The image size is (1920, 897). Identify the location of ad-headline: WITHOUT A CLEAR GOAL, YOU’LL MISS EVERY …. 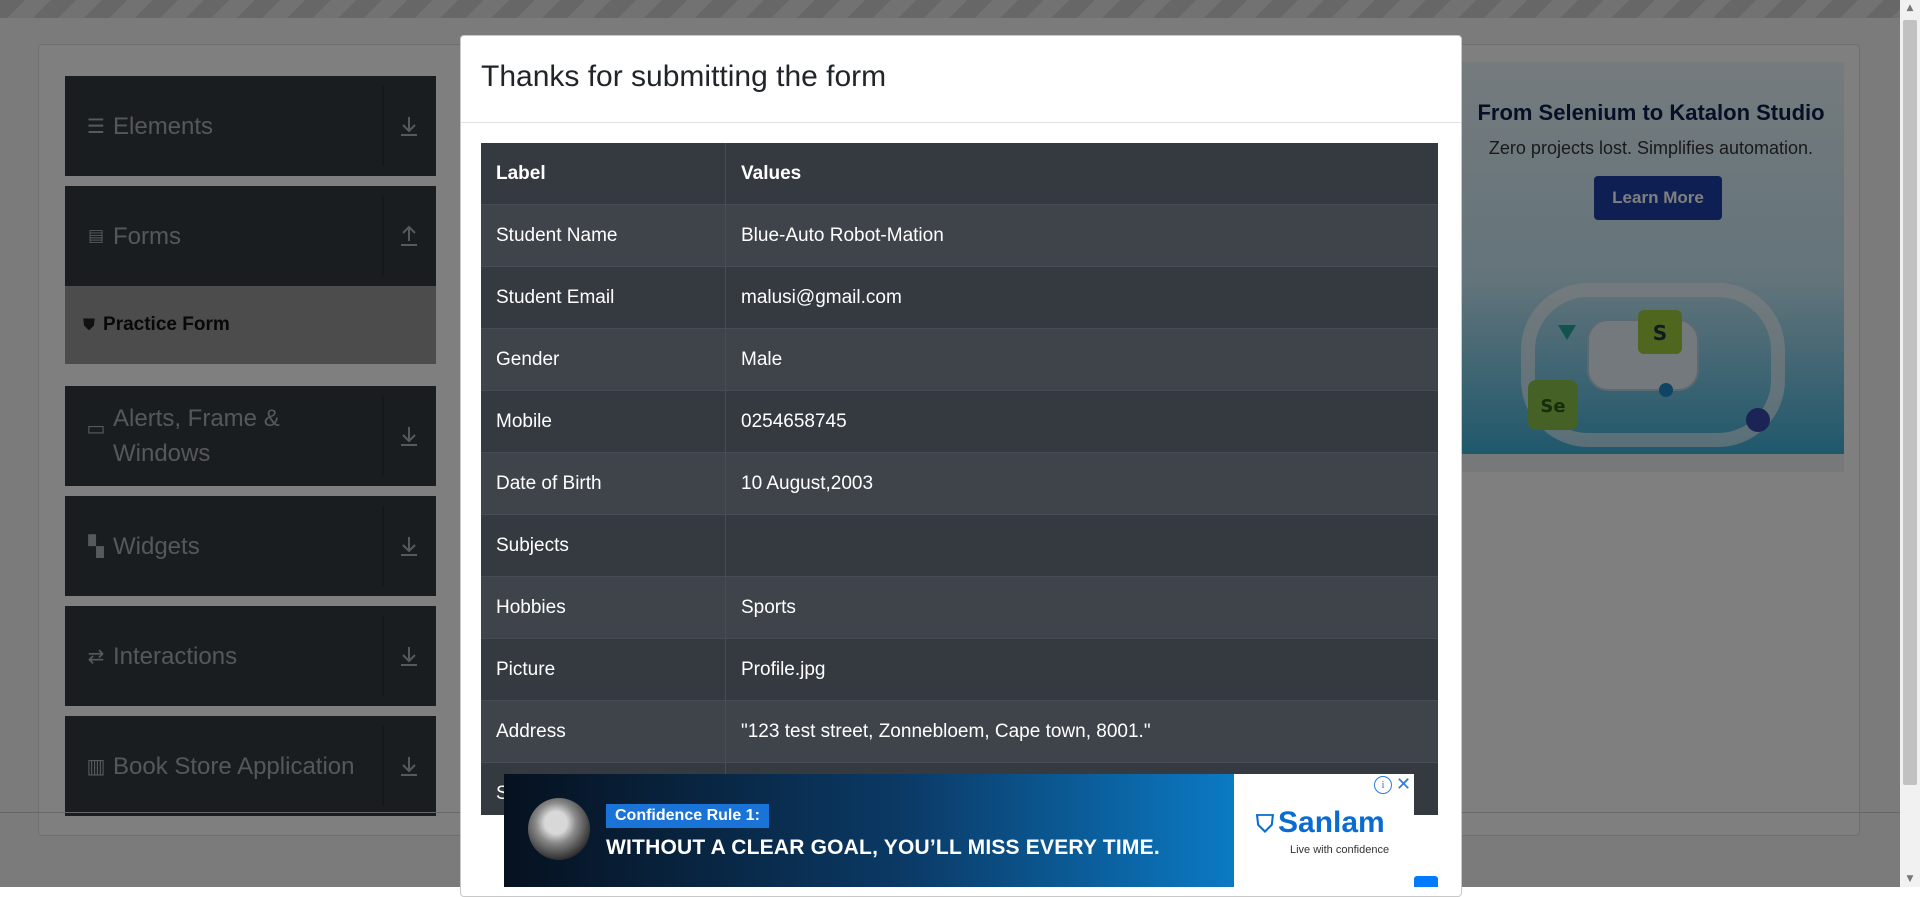
(883, 847).